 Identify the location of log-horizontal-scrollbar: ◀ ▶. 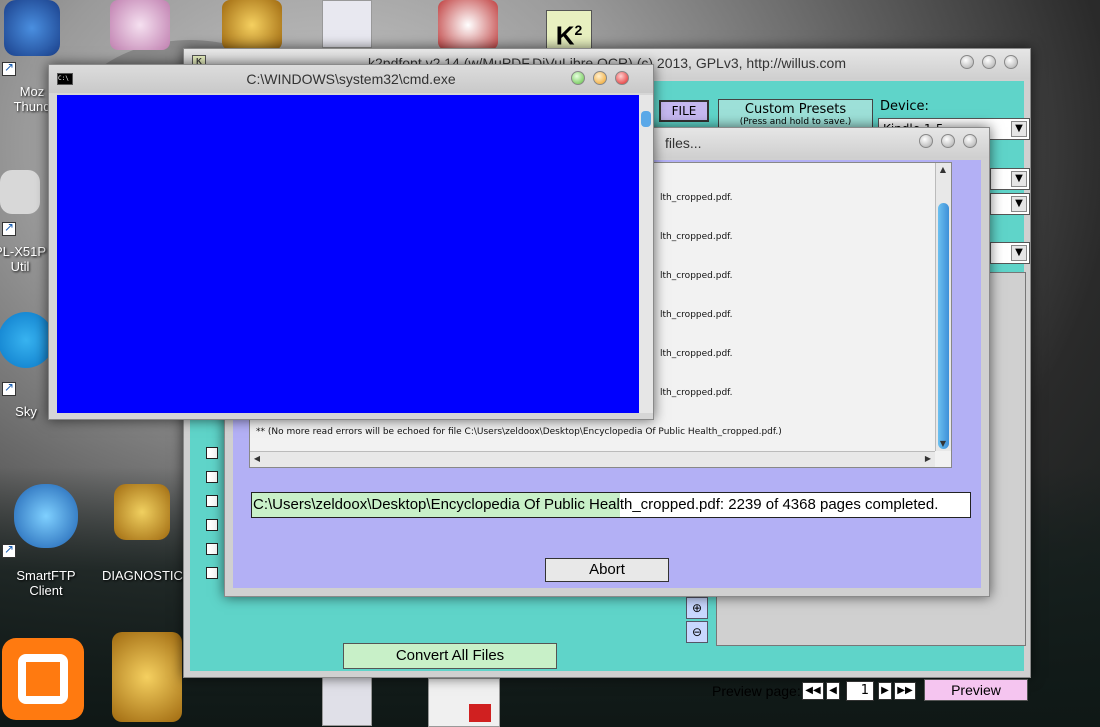
(592, 459).